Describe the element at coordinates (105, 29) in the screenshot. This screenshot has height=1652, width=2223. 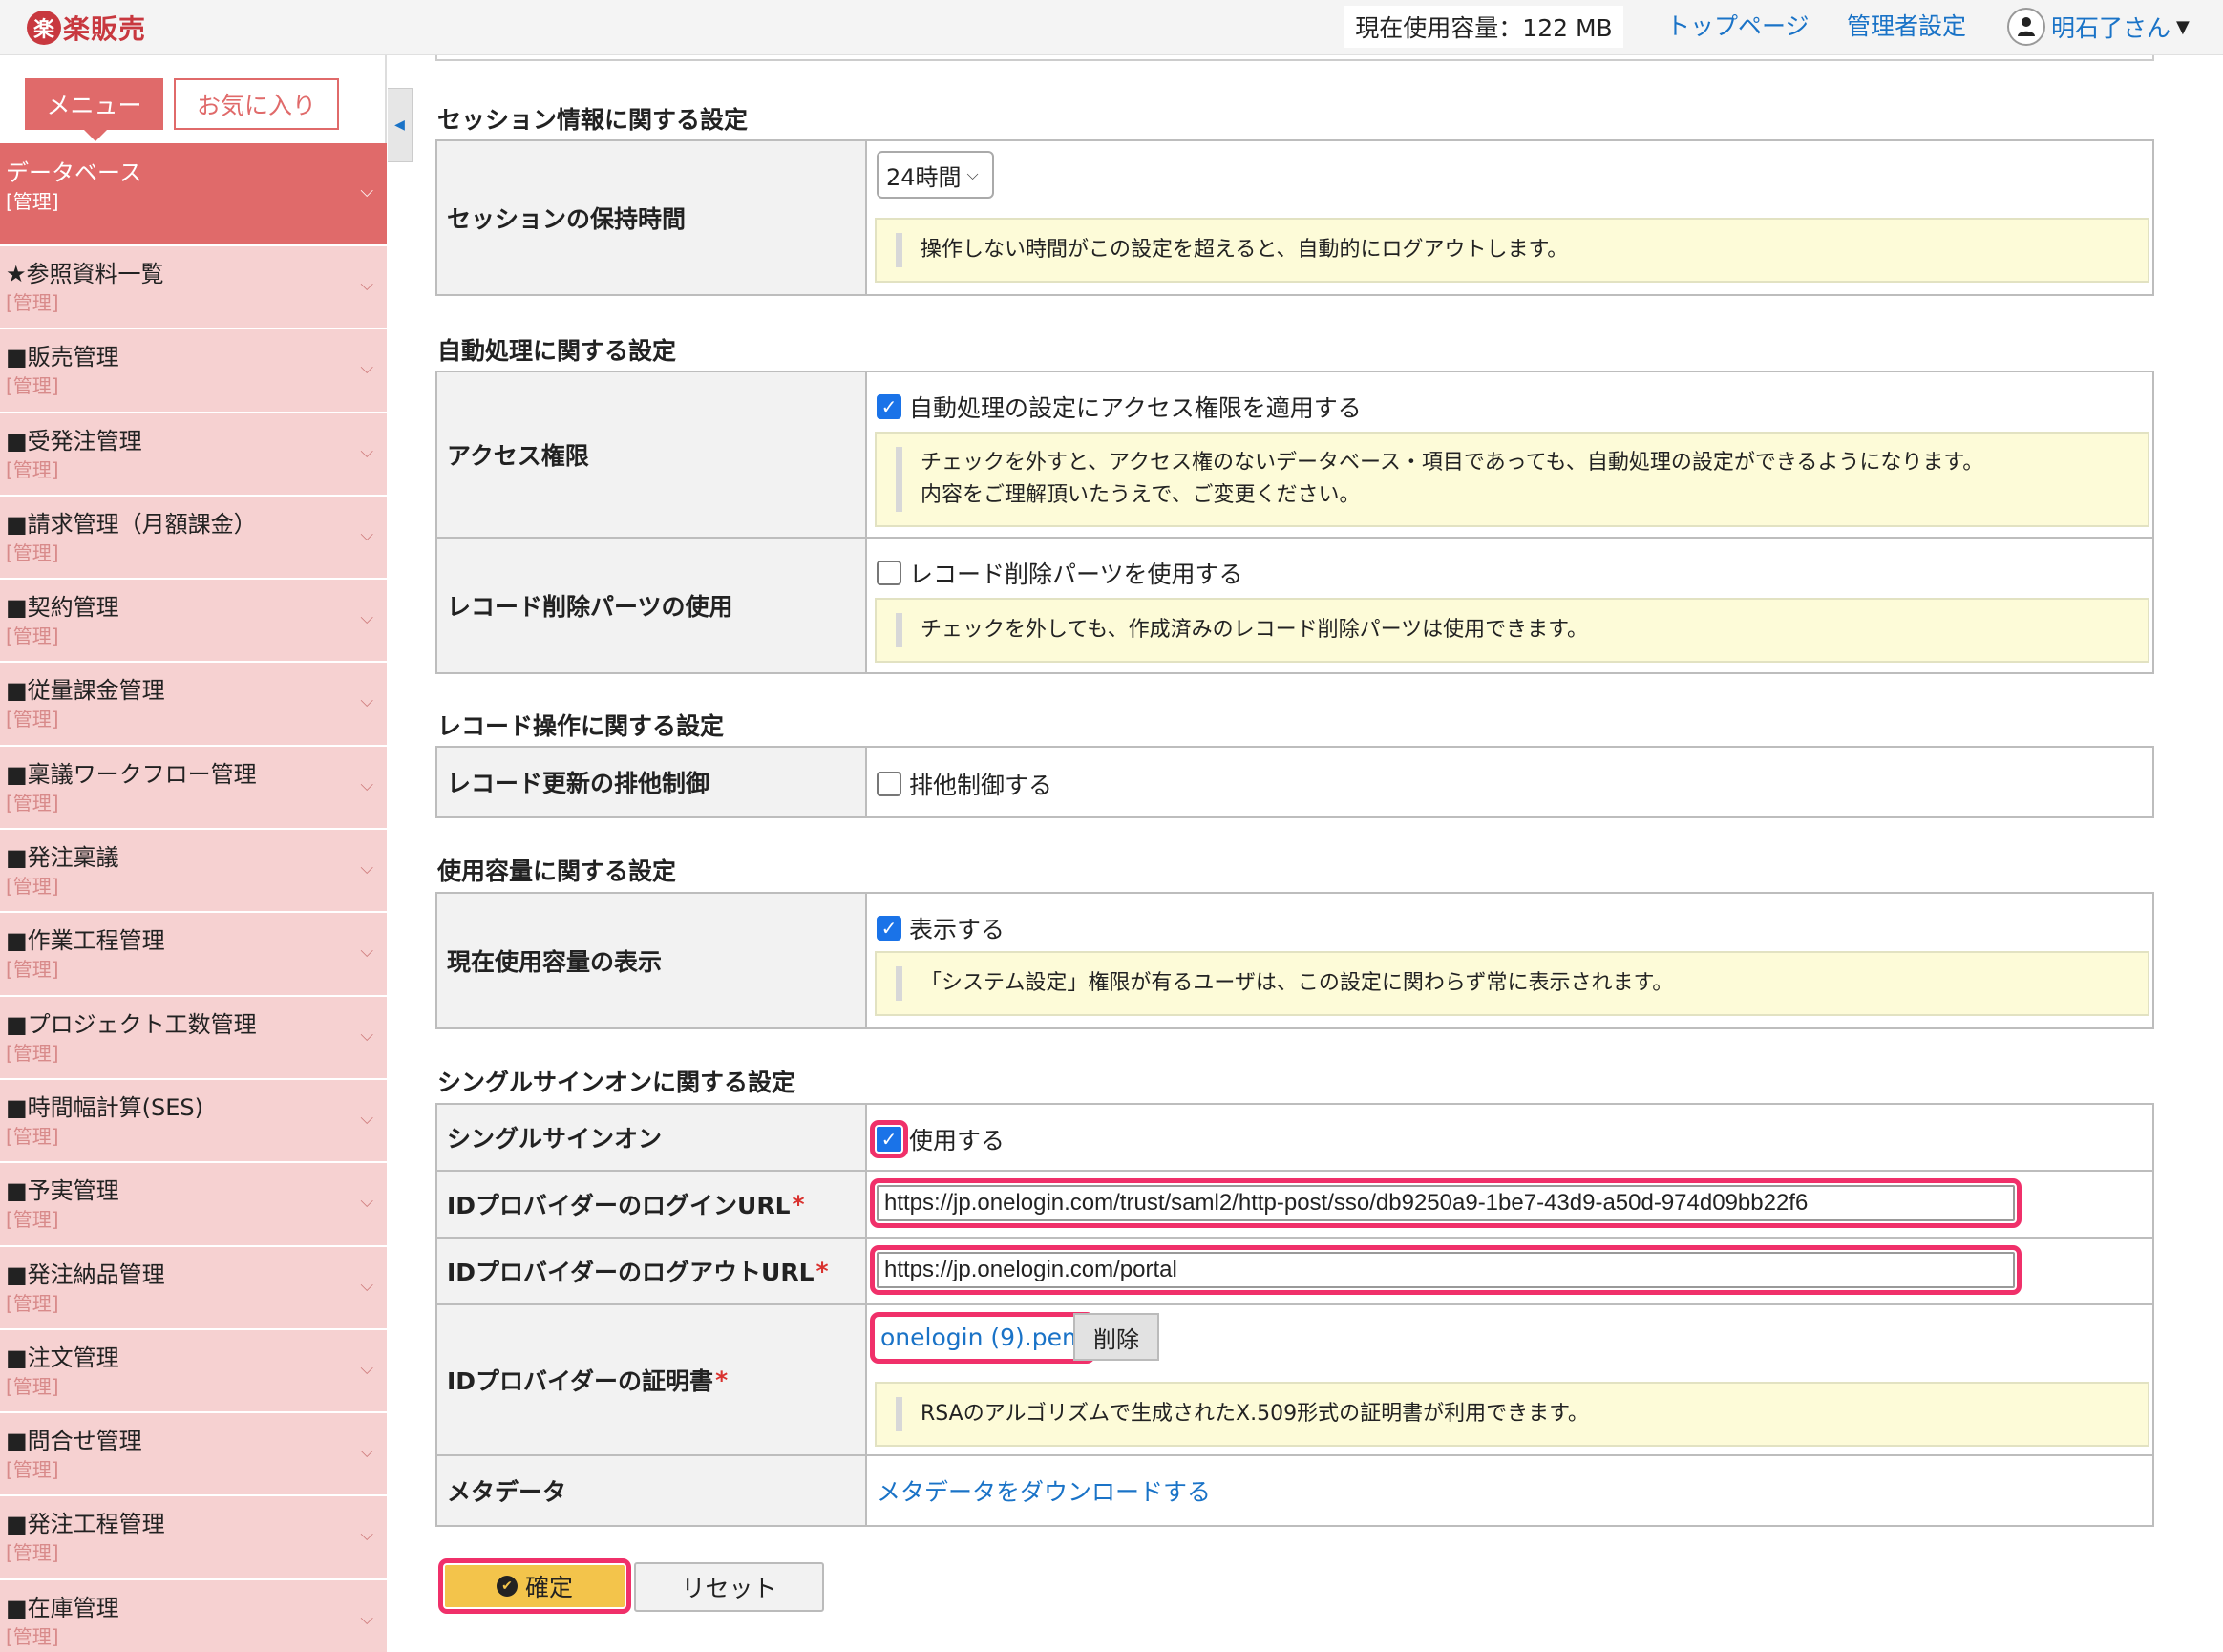
I see `logo-text: 楽販売` at that location.